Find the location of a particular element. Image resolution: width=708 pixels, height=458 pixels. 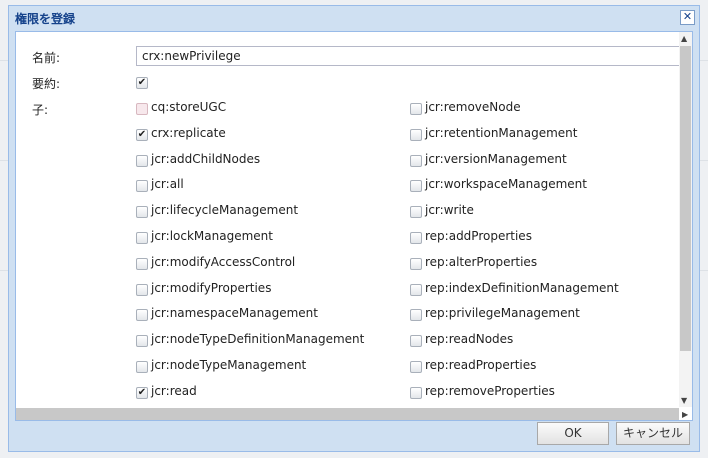

ok-button: OK is located at coordinates (573, 433).